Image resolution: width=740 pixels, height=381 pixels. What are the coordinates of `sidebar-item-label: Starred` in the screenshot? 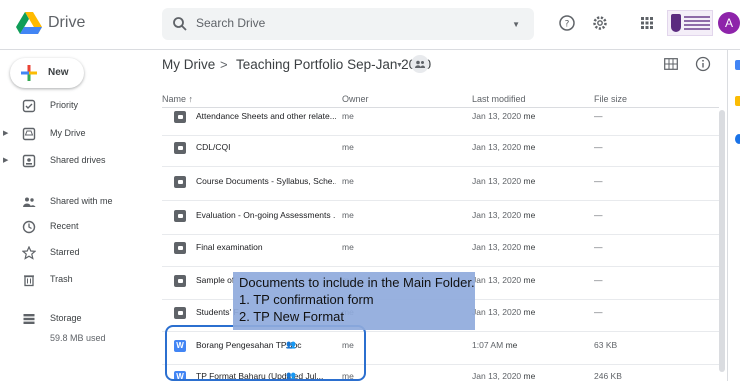 It's located at (65, 252).